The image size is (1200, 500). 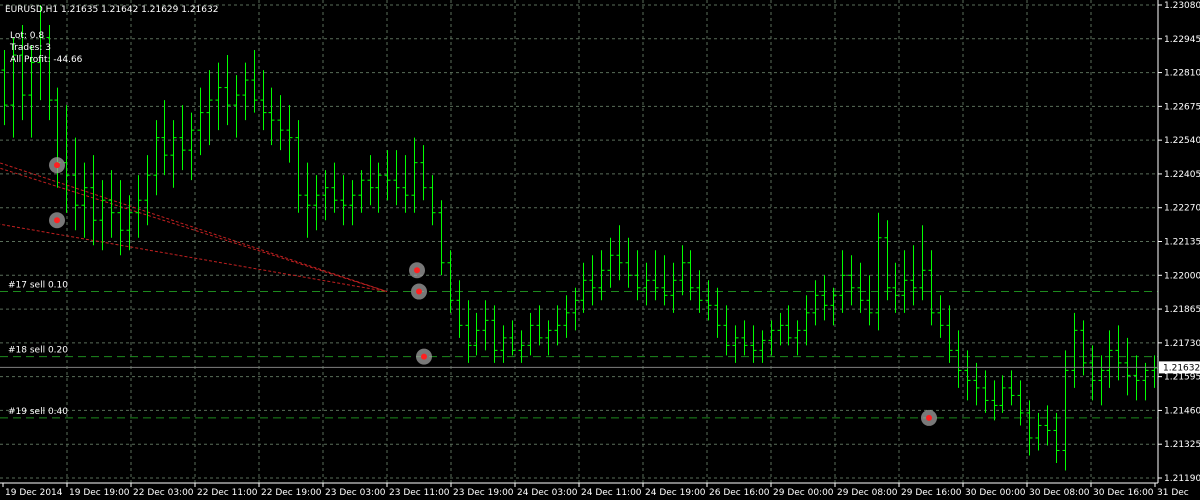 I want to click on x-tick-label: 23 Dec 19:00, so click(x=483, y=493).